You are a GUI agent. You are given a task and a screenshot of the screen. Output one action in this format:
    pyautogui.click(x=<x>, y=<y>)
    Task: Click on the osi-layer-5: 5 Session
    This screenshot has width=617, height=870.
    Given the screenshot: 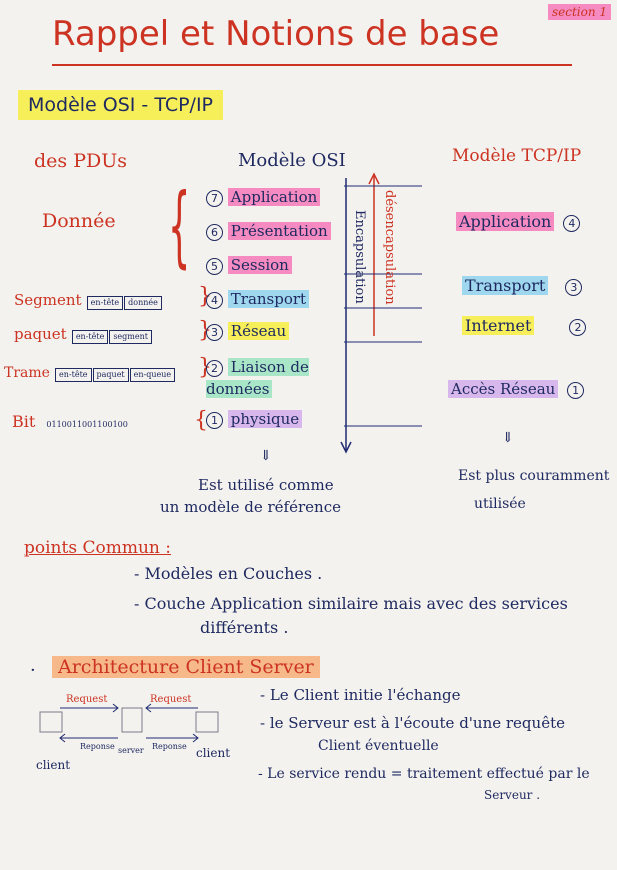 What is the action you would take?
    pyautogui.click(x=249, y=265)
    